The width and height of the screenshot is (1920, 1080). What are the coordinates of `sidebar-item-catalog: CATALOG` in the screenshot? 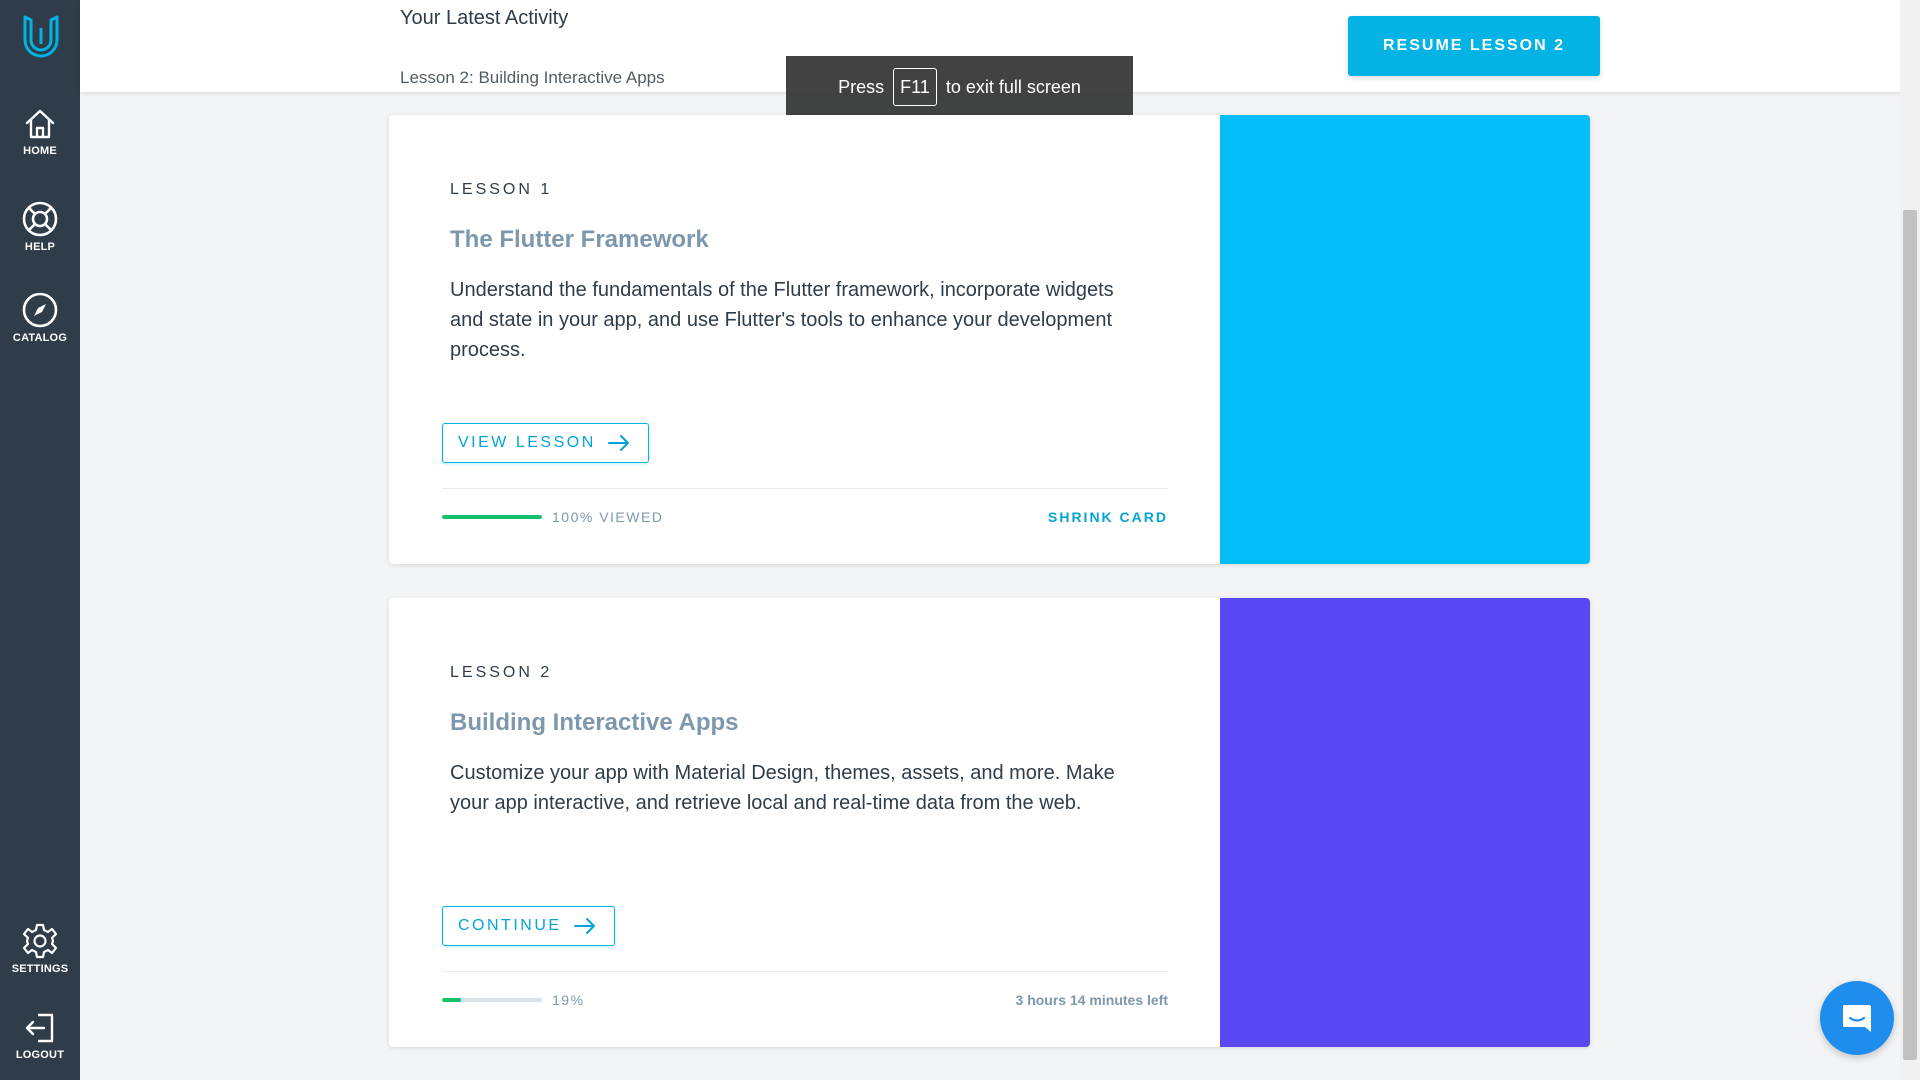 It's located at (40, 317).